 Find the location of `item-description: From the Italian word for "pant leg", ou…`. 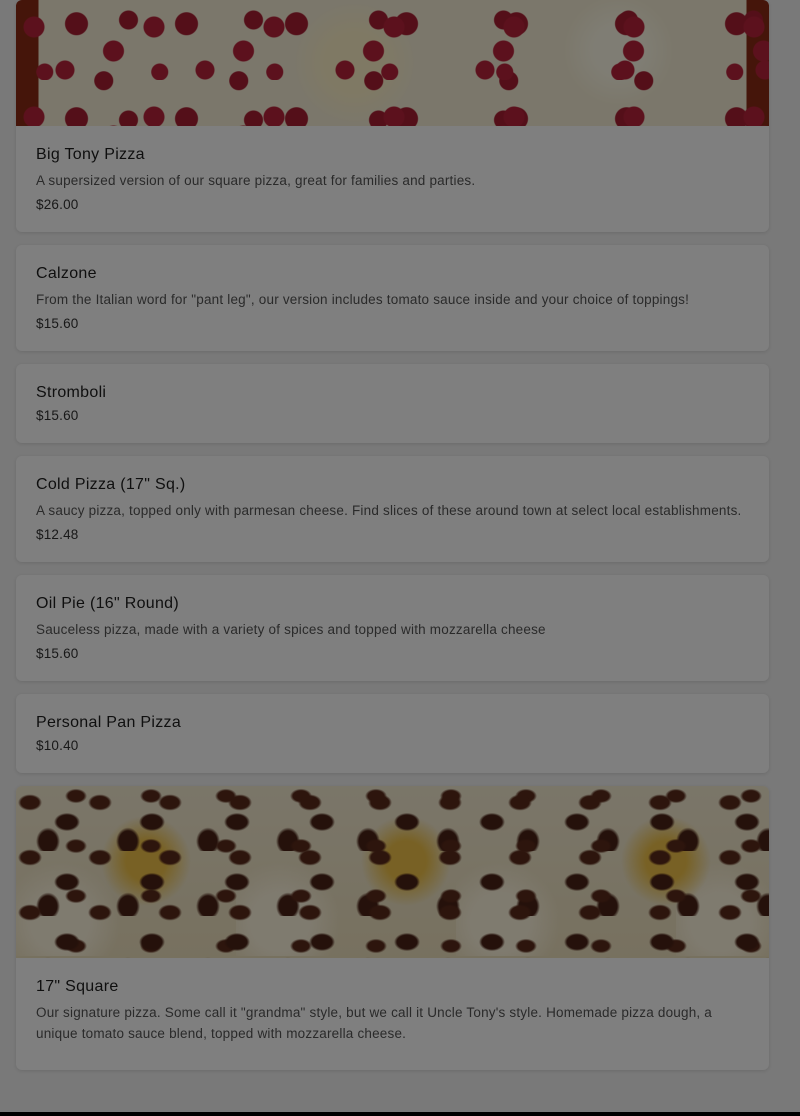

item-description: From the Italian word for "pant leg", ou… is located at coordinates (363, 299).